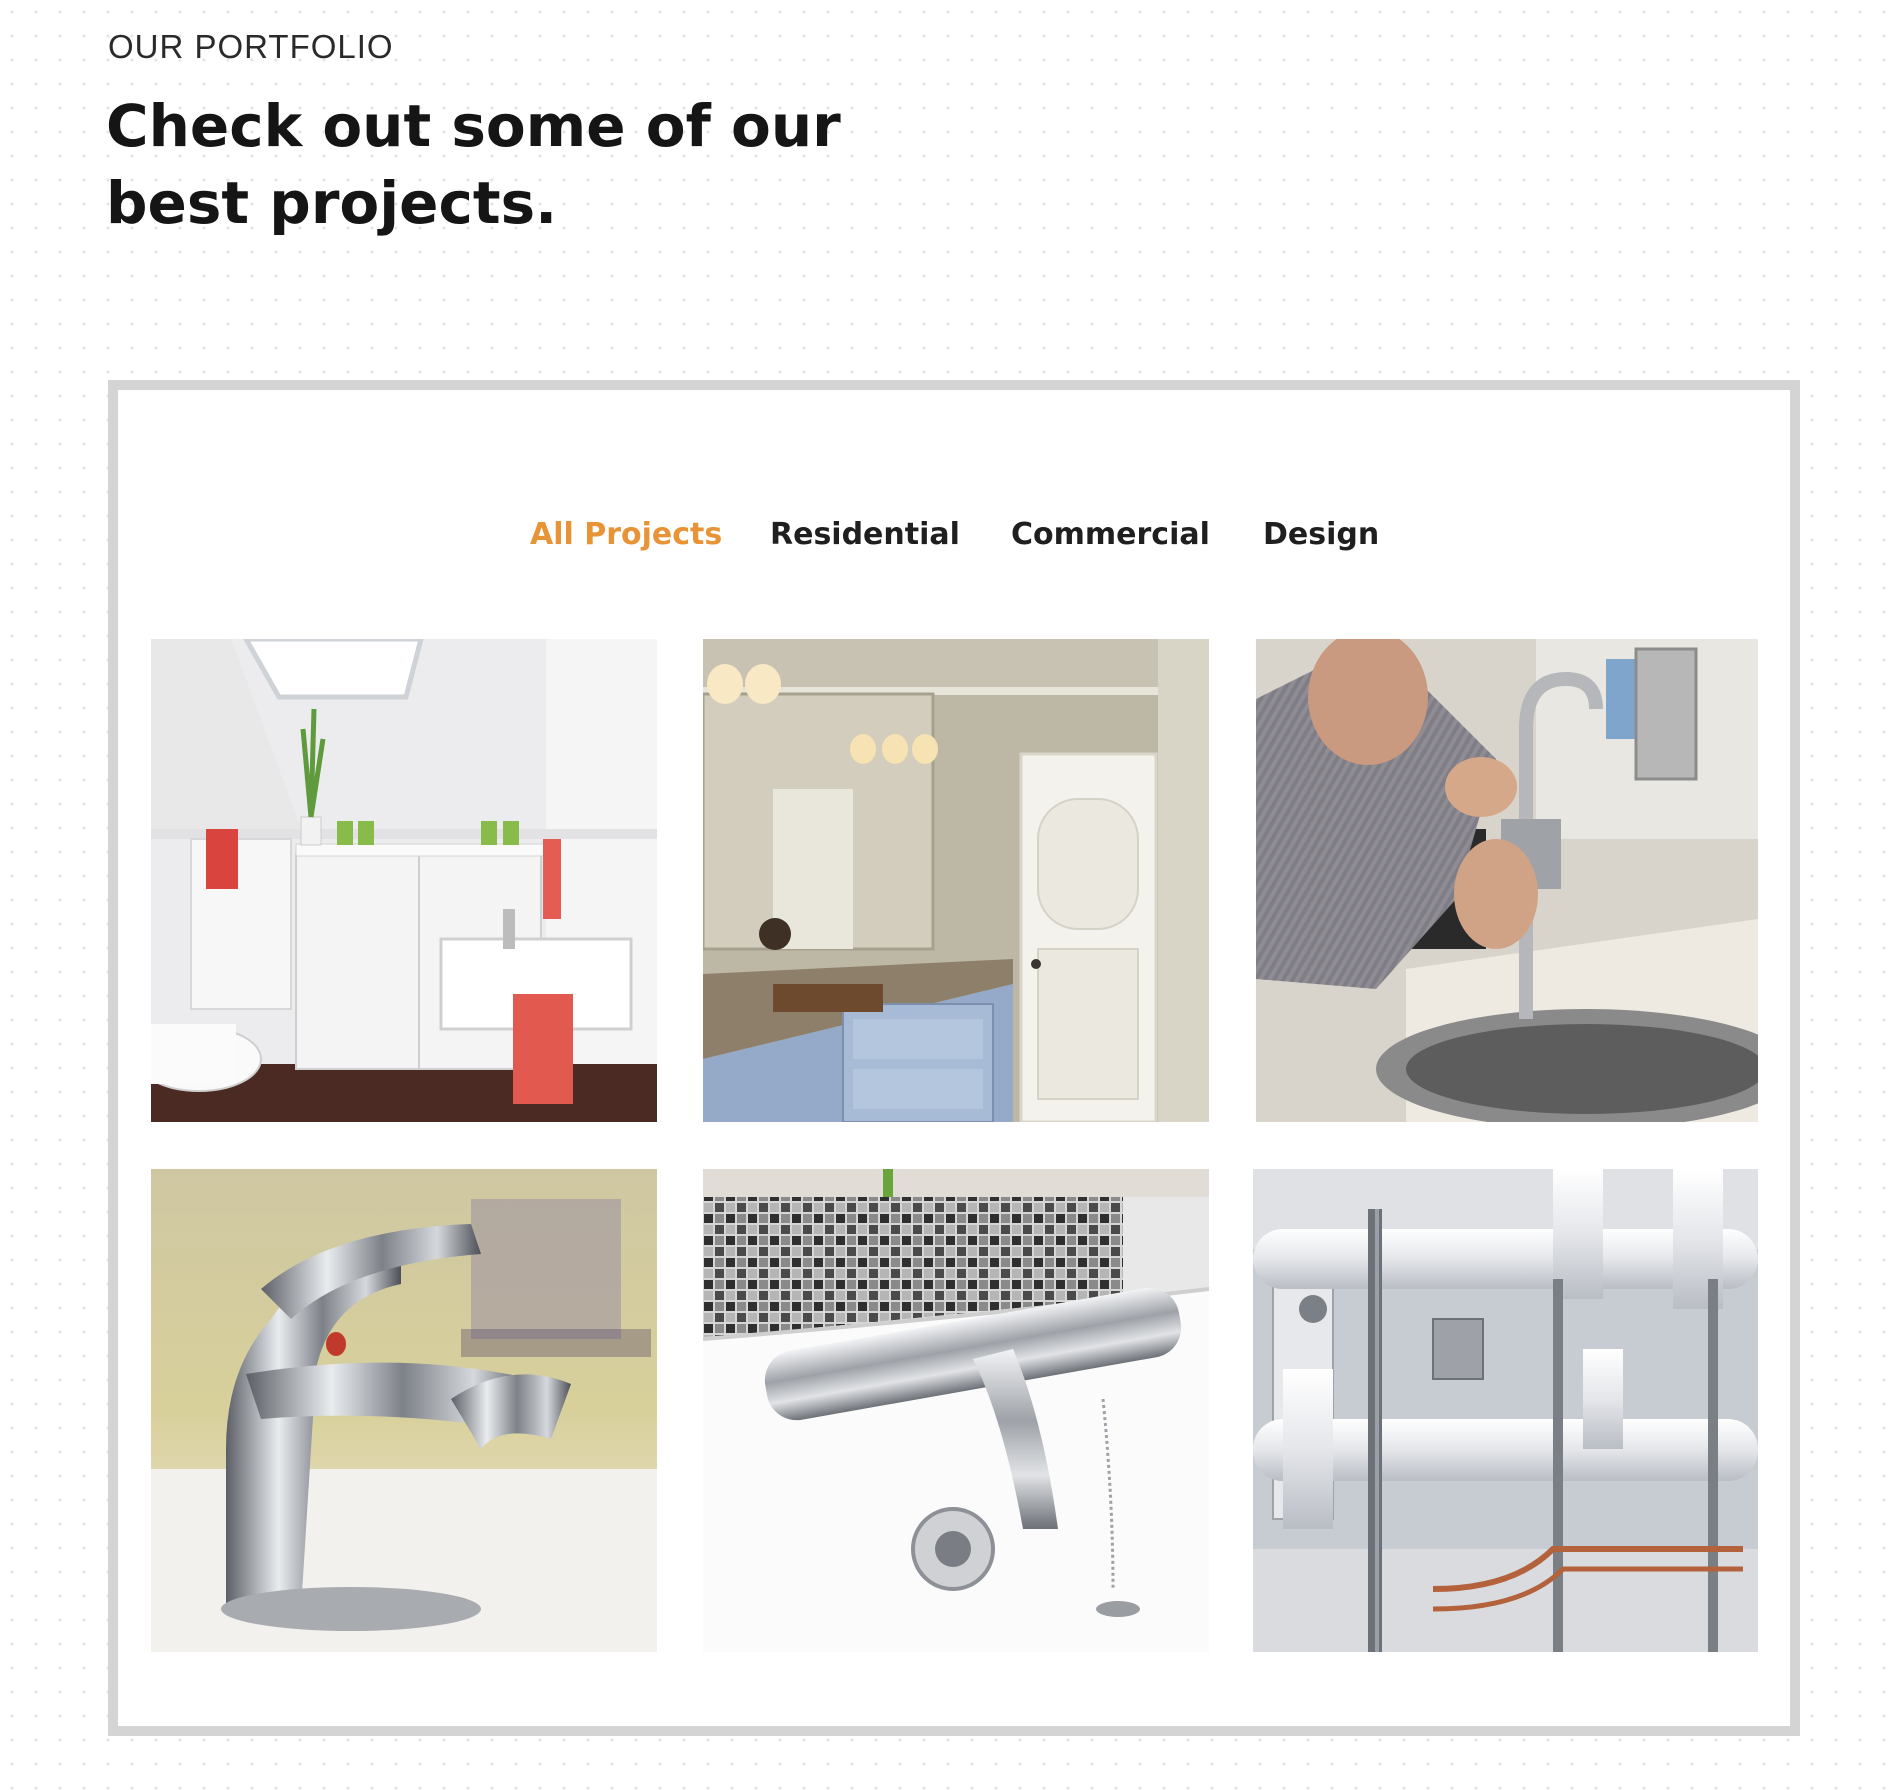  I want to click on filter-commercial: Commercial, so click(1110, 535).